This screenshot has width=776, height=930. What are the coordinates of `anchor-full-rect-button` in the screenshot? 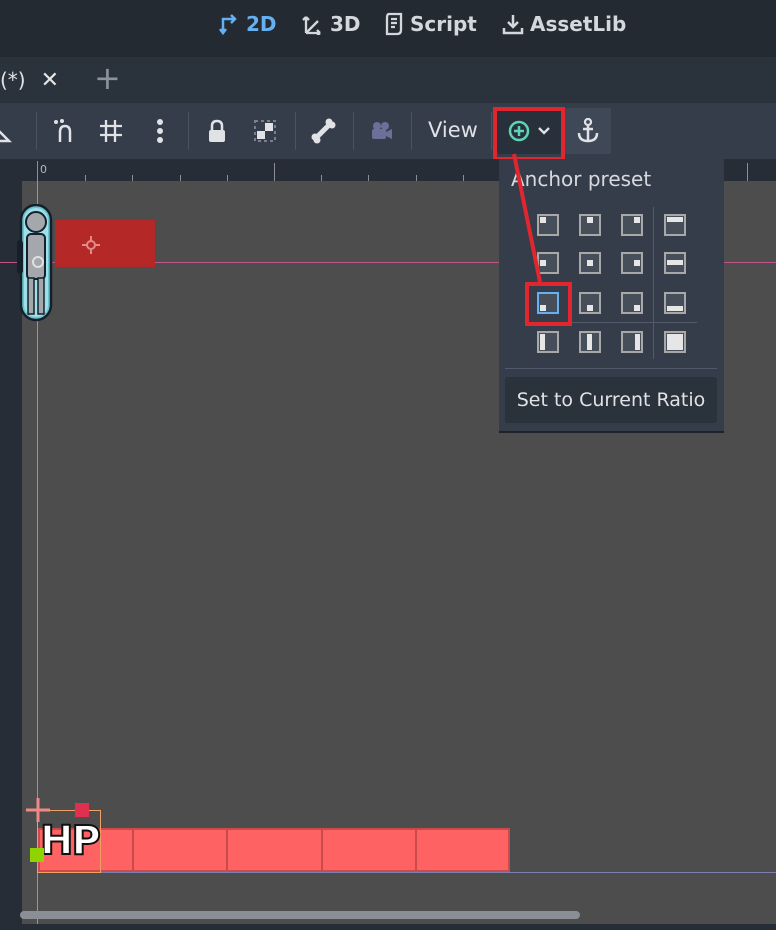 It's located at (675, 342).